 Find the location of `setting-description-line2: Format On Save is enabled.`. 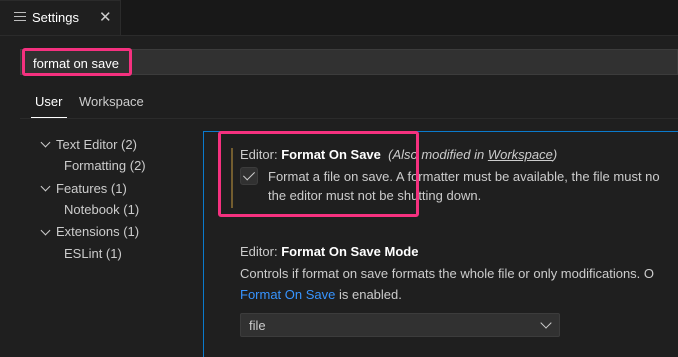

setting-description-line2: Format On Save is enabled. is located at coordinates (321, 294).